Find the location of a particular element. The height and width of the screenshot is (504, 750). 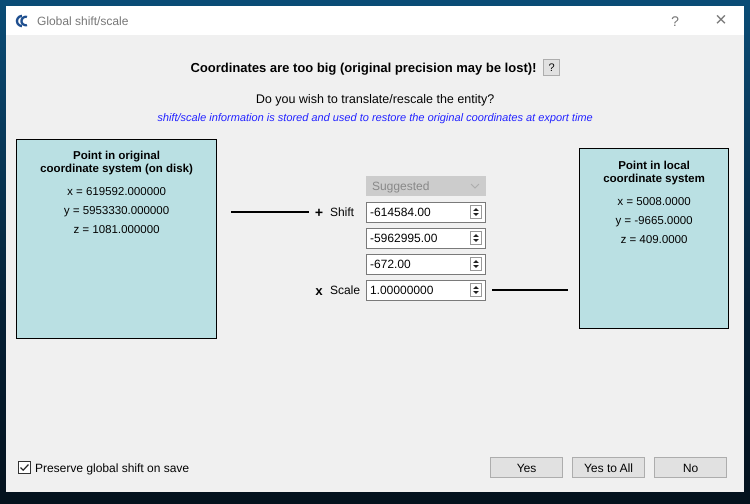

warning-heading: Coordinates are too big (original precision may be lost)! is located at coordinates (363, 67).